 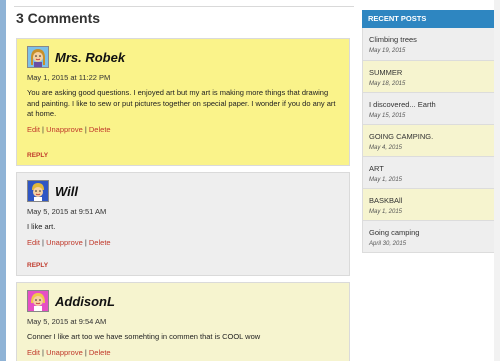 What do you see at coordinates (428, 133) in the screenshot?
I see `recent-post-link: GOING CAMPING.` at bounding box center [428, 133].